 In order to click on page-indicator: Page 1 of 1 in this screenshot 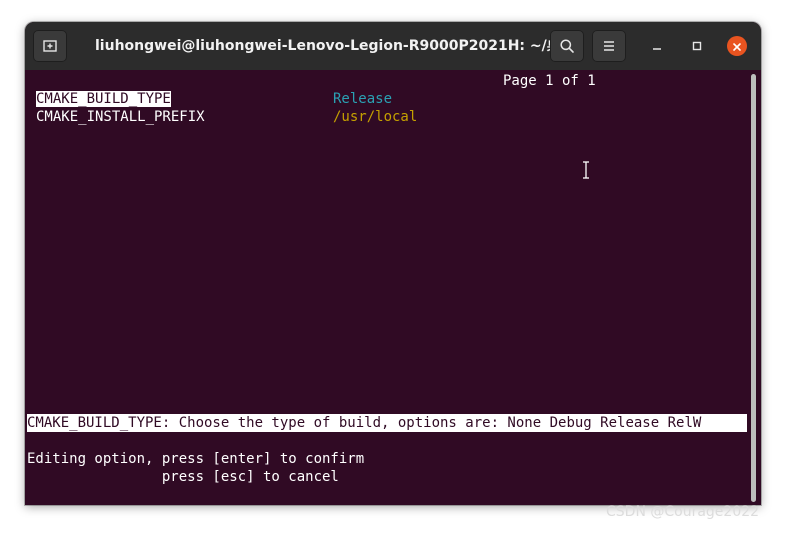, I will do `click(549, 81)`.